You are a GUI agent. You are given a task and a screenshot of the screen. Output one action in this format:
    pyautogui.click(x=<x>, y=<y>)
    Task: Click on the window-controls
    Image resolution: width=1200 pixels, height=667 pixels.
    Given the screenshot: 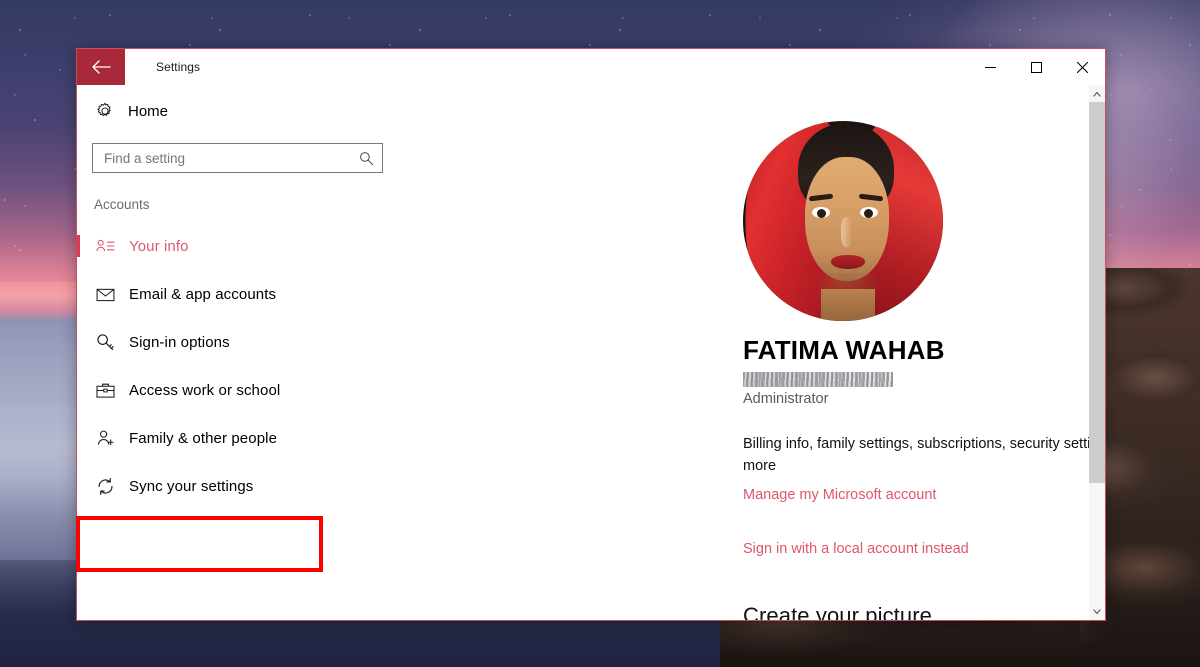 What is the action you would take?
    pyautogui.click(x=1036, y=67)
    